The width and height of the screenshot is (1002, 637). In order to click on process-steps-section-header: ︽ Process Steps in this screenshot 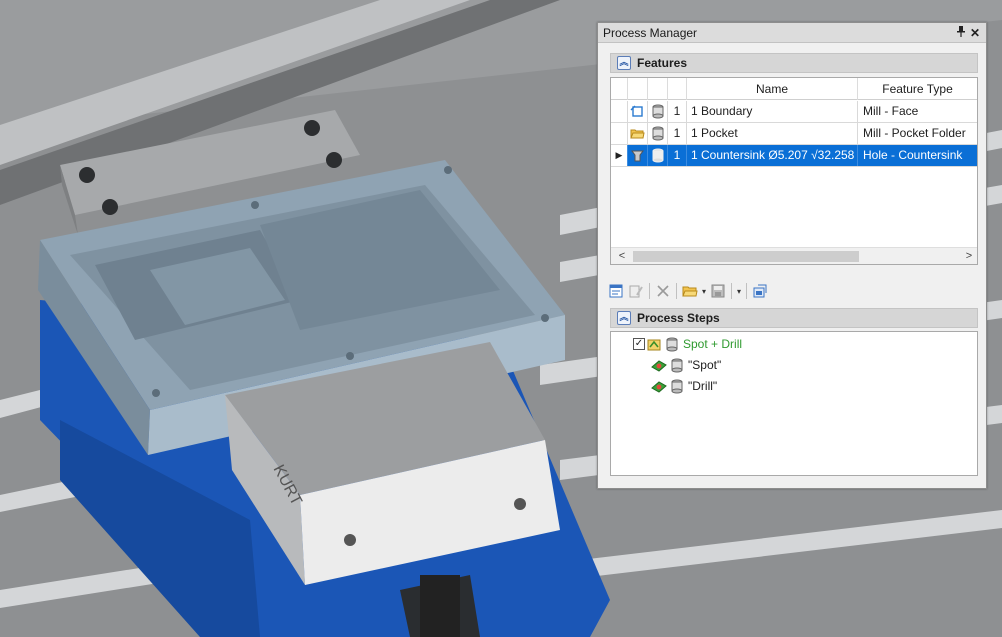, I will do `click(794, 318)`.